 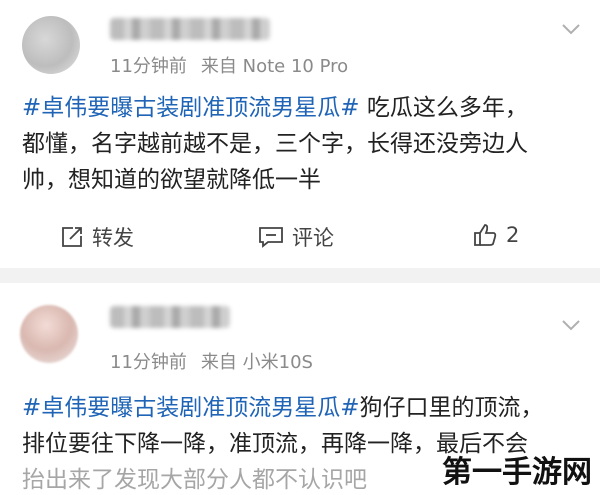 What do you see at coordinates (171, 180) in the screenshot?
I see `post-line: 帅，想知道的欲望就降低一半` at bounding box center [171, 180].